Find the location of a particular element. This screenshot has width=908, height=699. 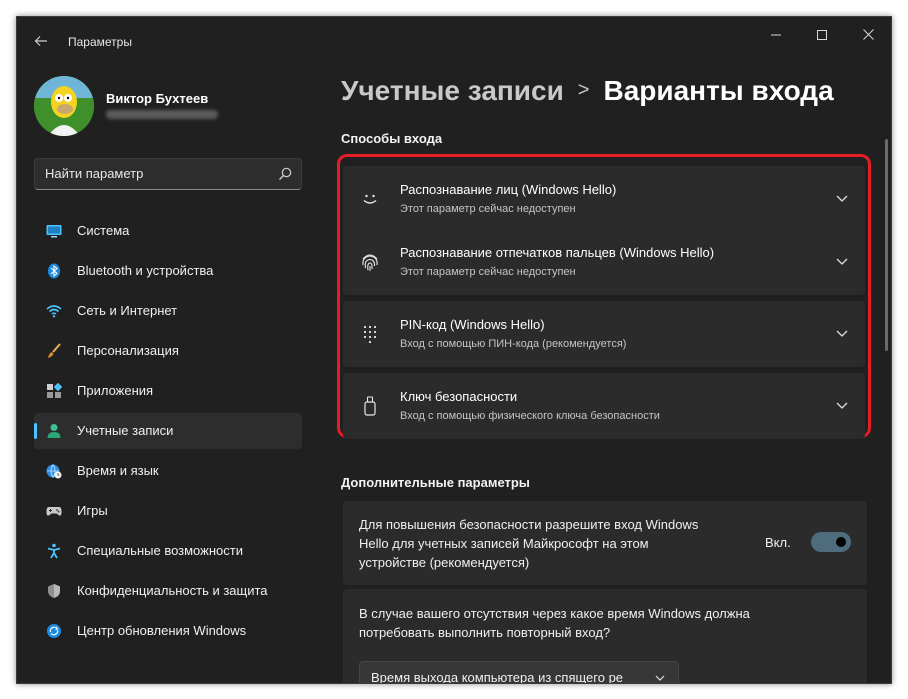

toggle-state-label: Вкл. is located at coordinates (778, 542).